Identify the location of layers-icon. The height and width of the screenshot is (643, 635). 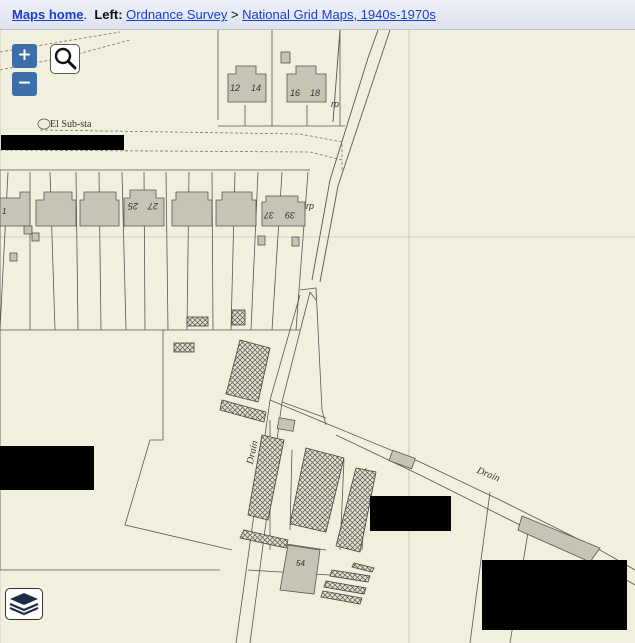
(24, 604).